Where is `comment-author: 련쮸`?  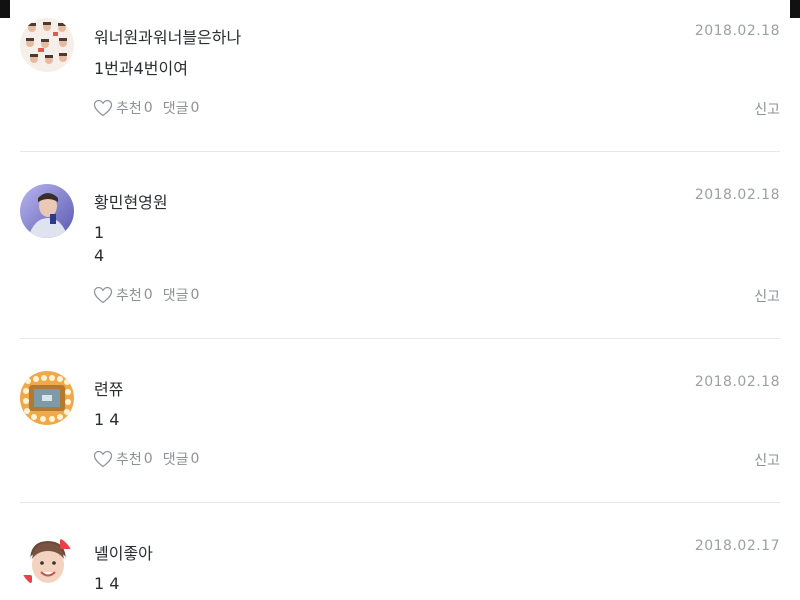
comment-author: 련쮸 is located at coordinates (108, 388).